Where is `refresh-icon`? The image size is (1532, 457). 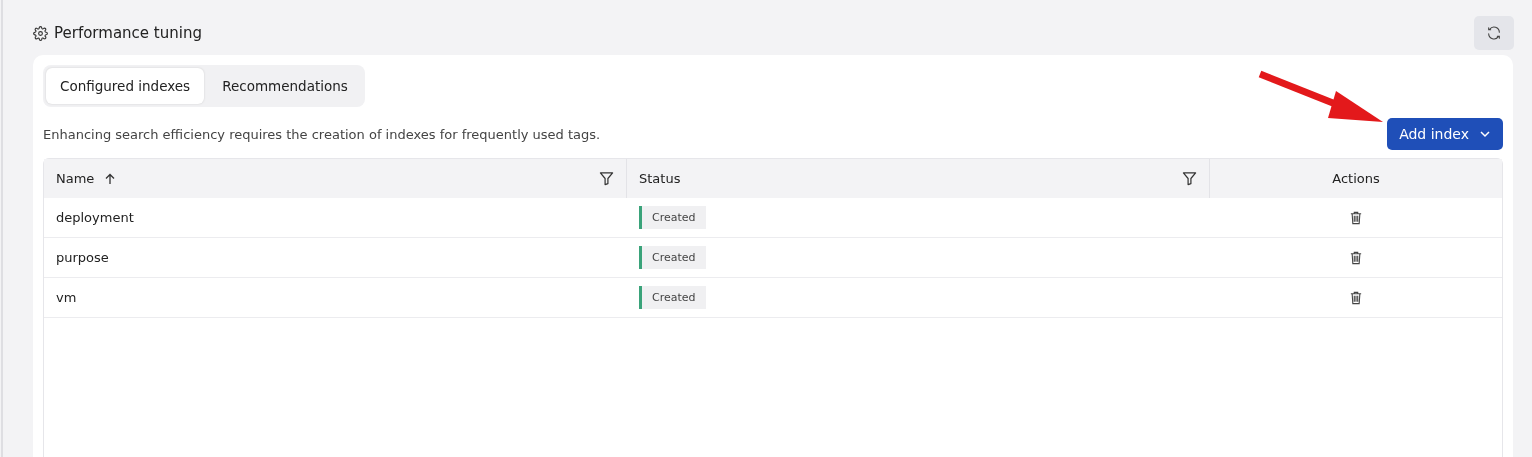
refresh-icon is located at coordinates (1494, 33).